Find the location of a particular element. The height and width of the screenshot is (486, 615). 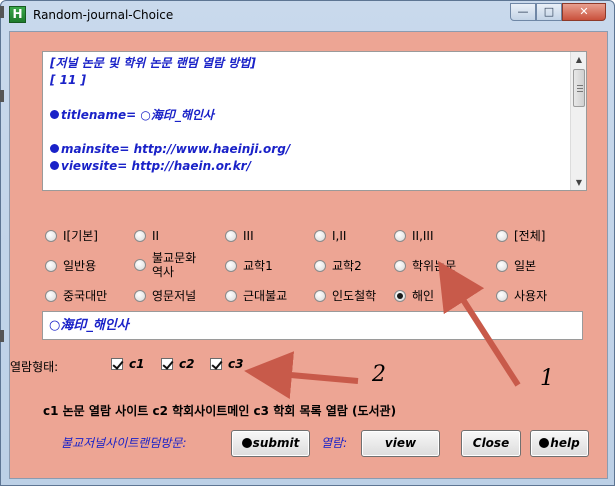

radio-option: 인도철학 is located at coordinates (345, 296).